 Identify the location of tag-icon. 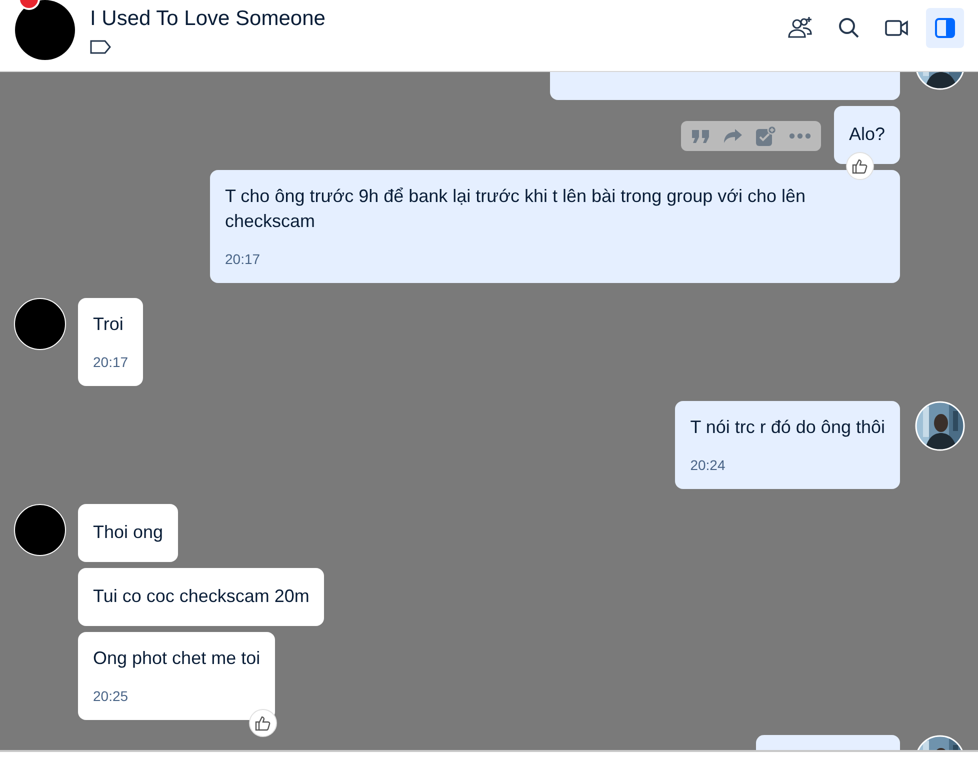
(101, 47).